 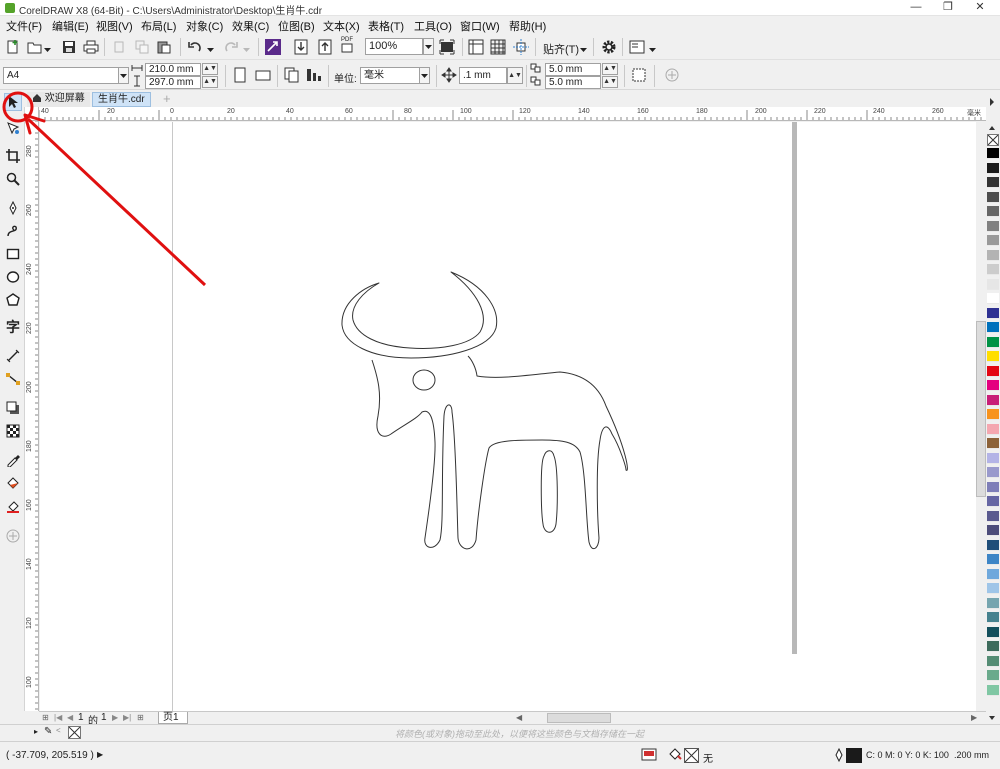 What do you see at coordinates (854, 755) in the screenshot?
I see `outline-color-swatch` at bounding box center [854, 755].